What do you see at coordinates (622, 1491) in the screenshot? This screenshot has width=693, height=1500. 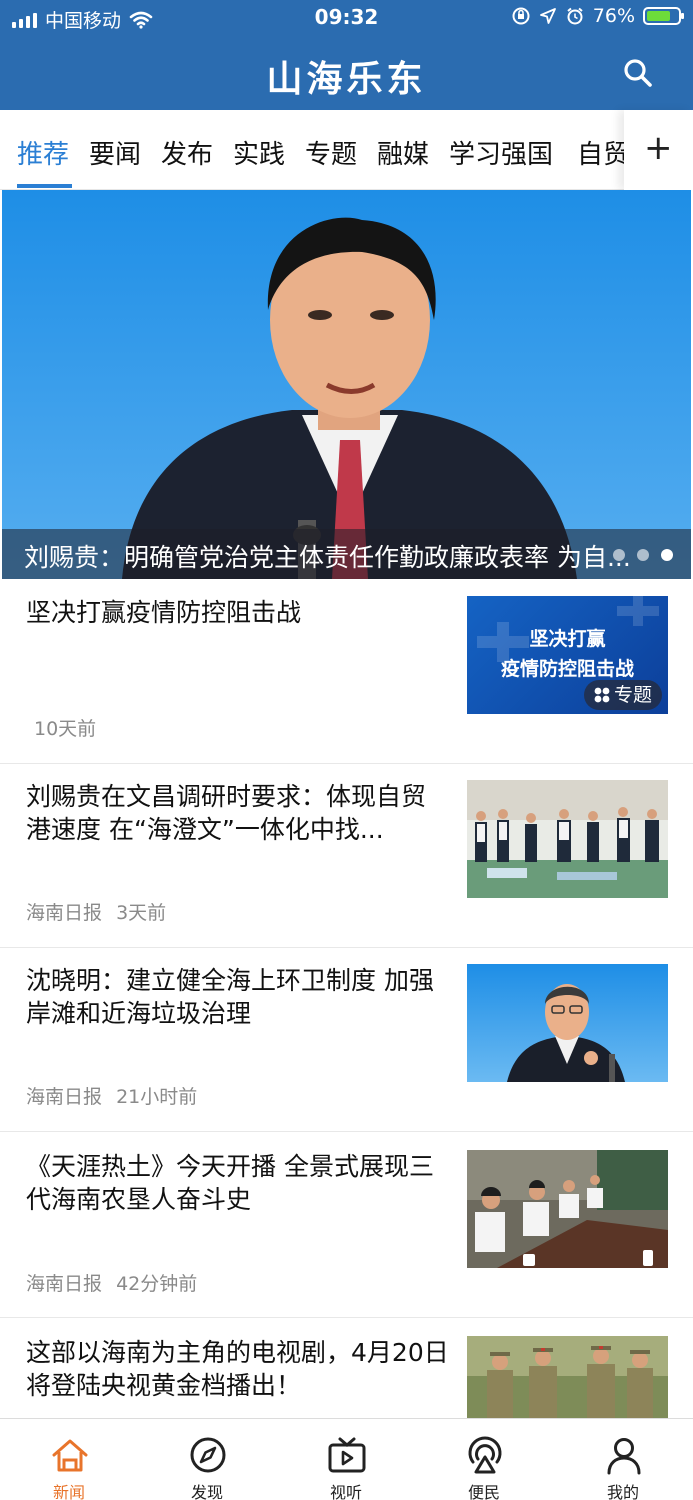 I see `nav-profile-label: 我的` at bounding box center [622, 1491].